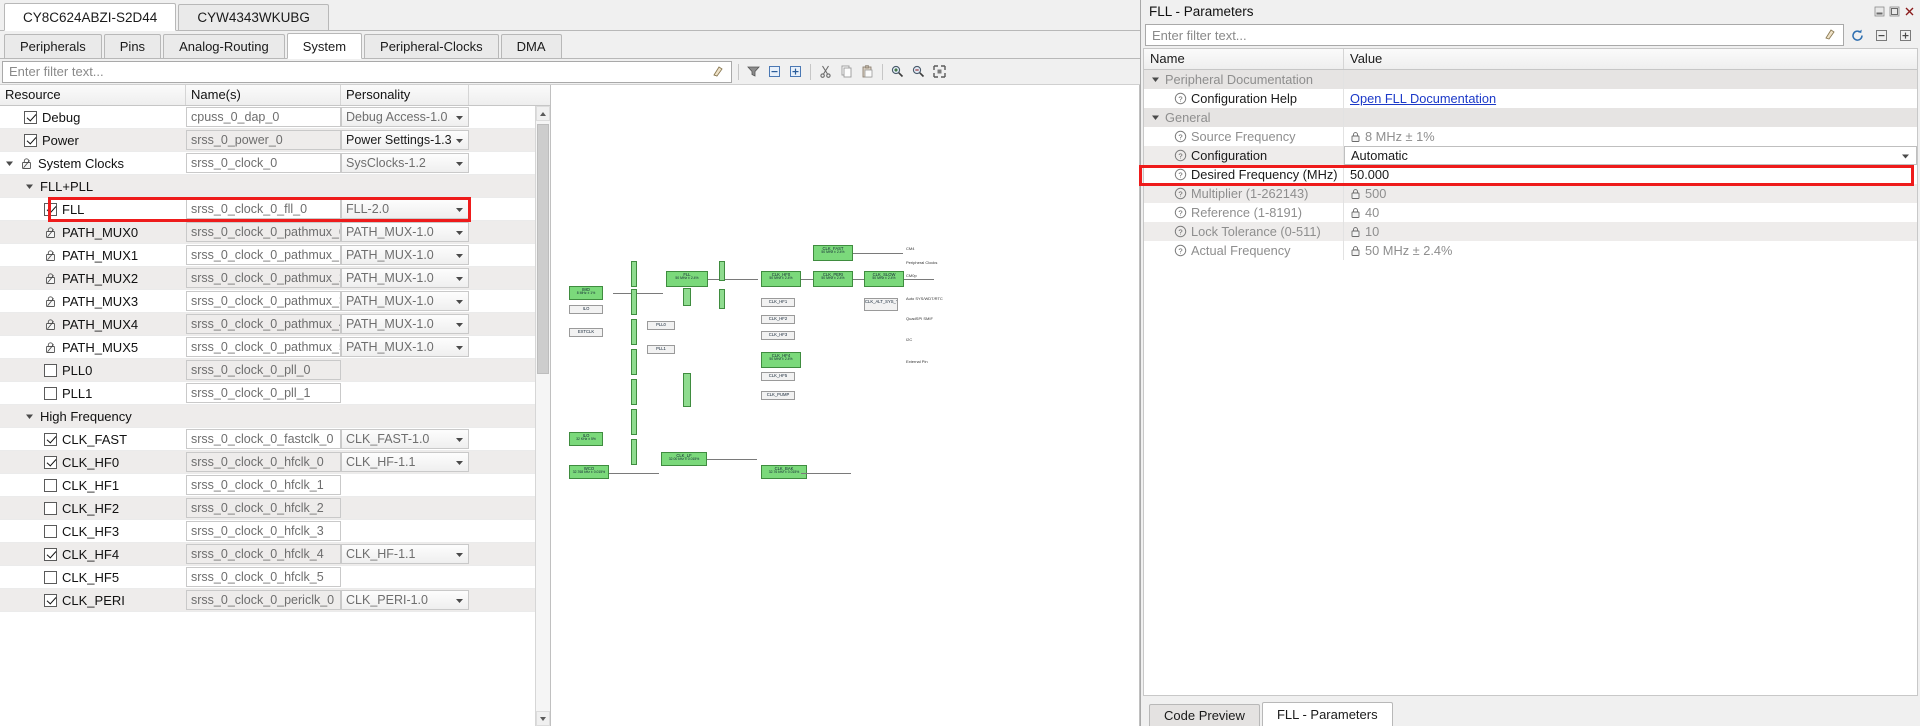 The image size is (1920, 726). Describe the element at coordinates (1909, 11) in the screenshot. I see `close-icon` at that location.